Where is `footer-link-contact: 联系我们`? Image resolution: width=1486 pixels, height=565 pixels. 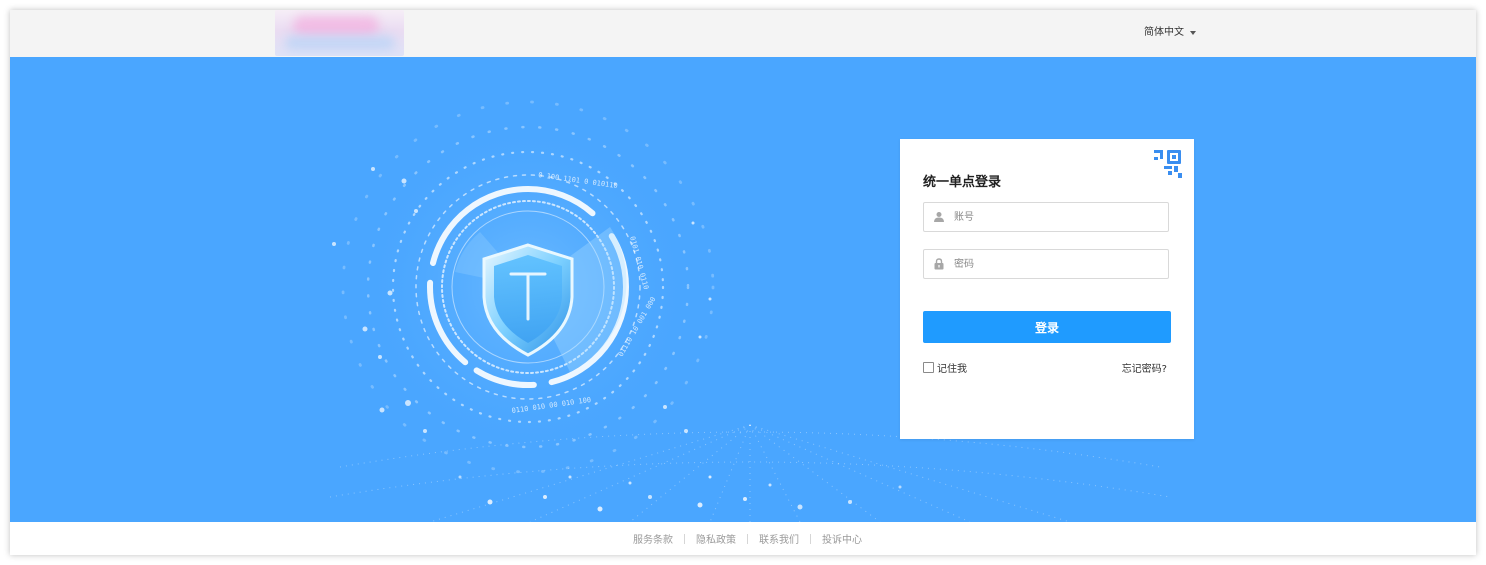 footer-link-contact: 联系我们 is located at coordinates (779, 538).